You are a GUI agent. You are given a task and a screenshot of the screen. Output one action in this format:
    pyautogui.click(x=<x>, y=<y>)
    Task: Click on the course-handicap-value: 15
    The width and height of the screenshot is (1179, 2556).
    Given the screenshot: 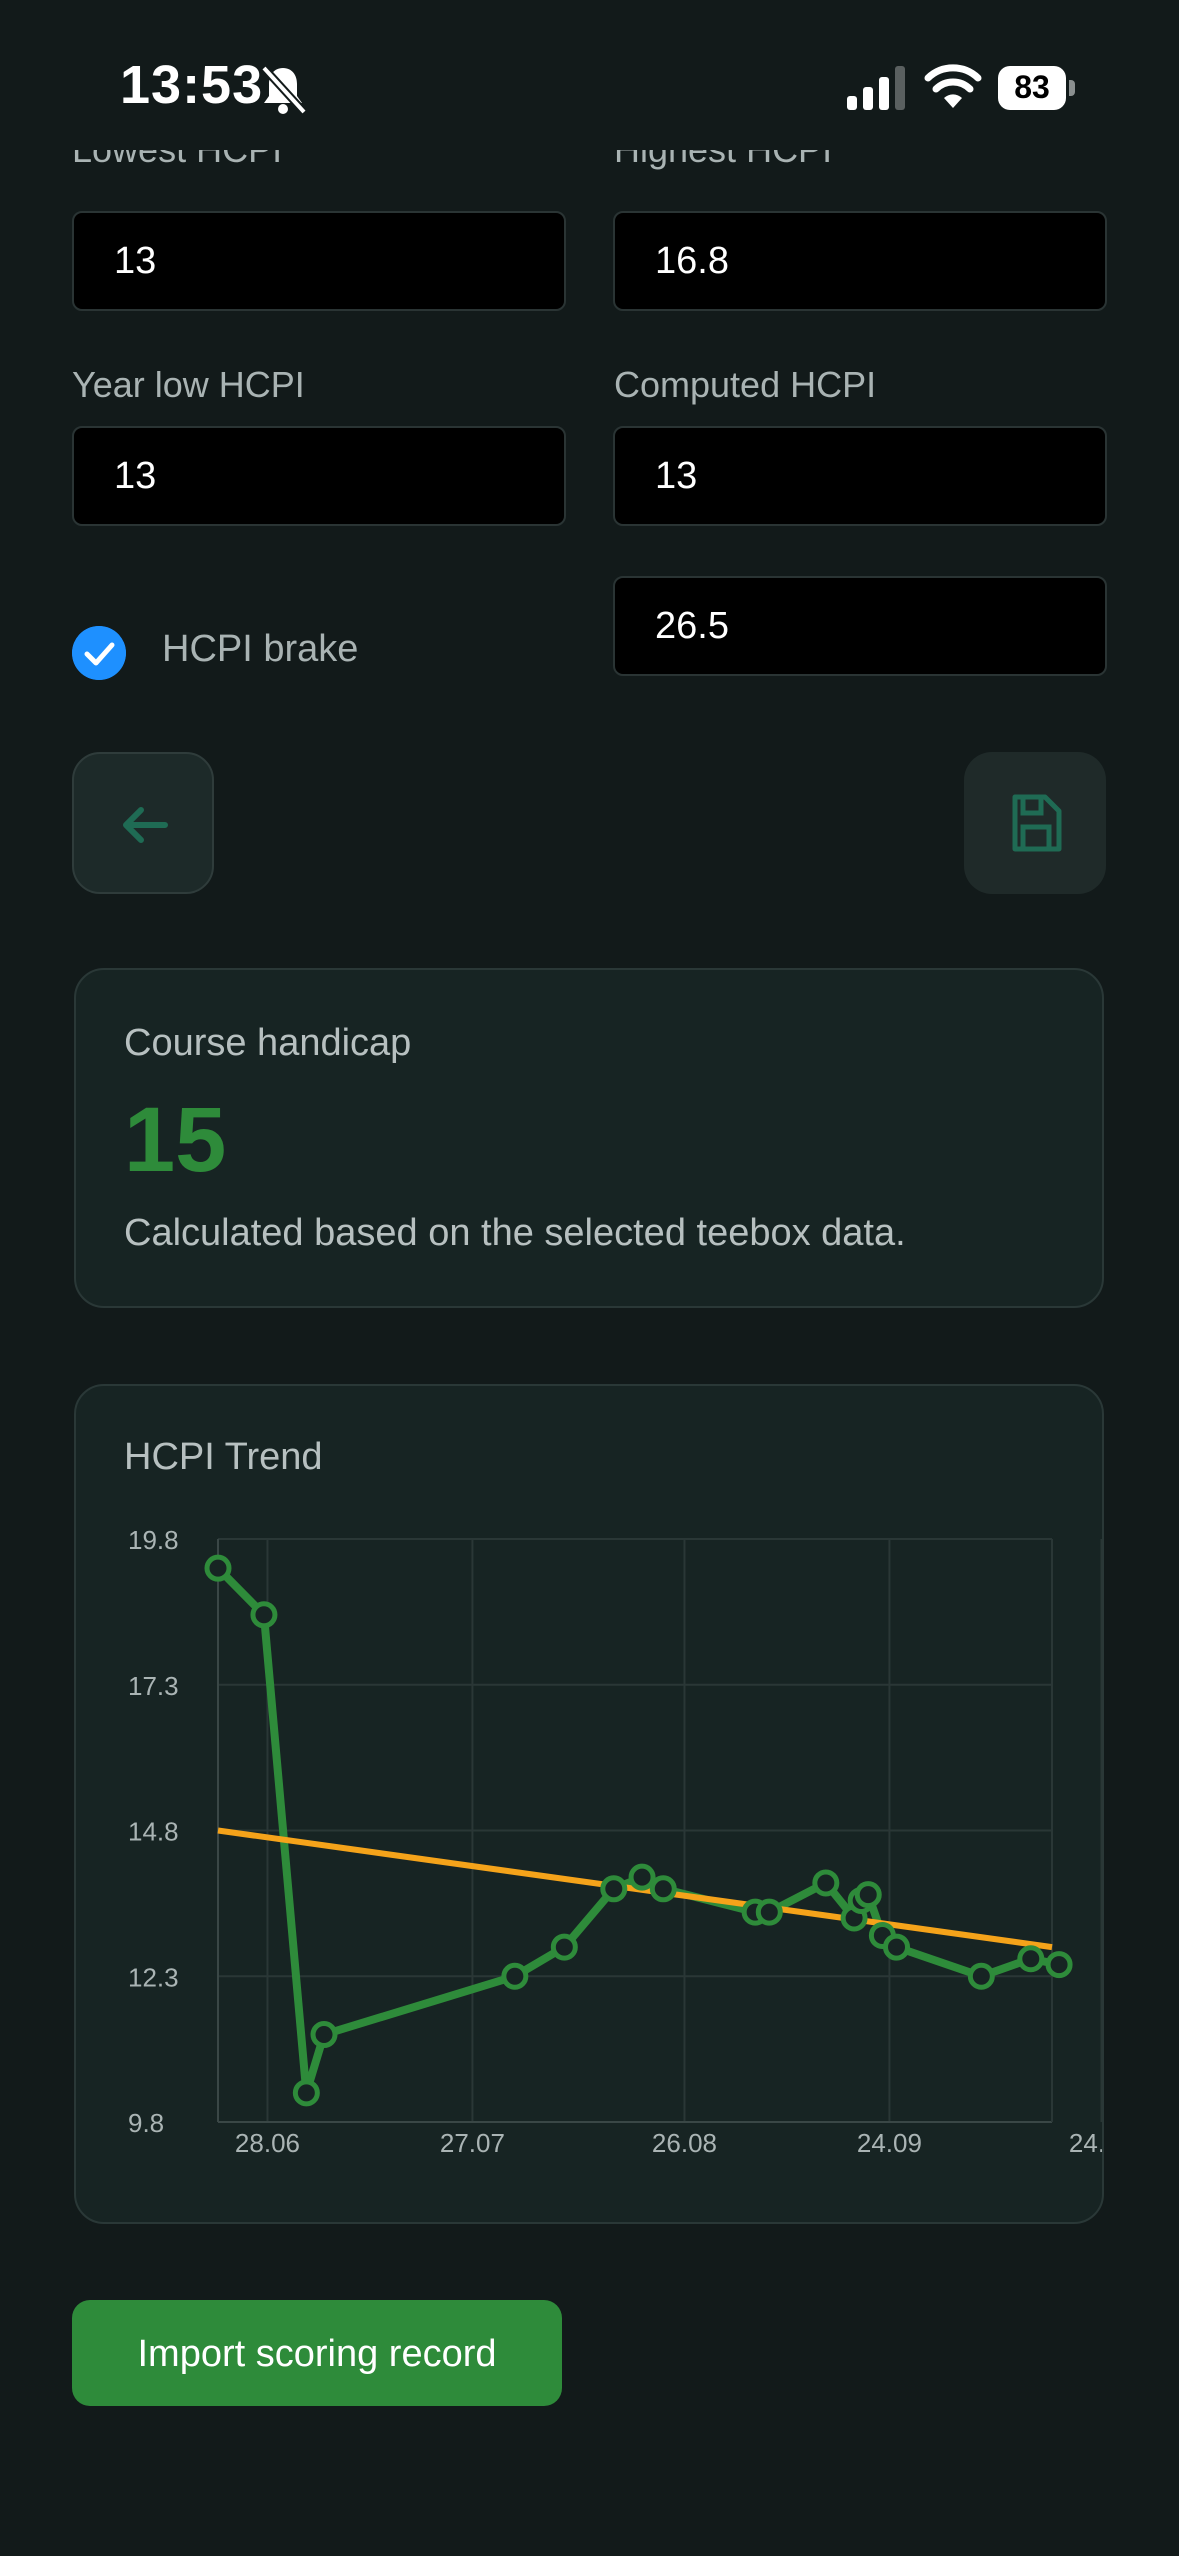 What is the action you would take?
    pyautogui.click(x=175, y=1140)
    